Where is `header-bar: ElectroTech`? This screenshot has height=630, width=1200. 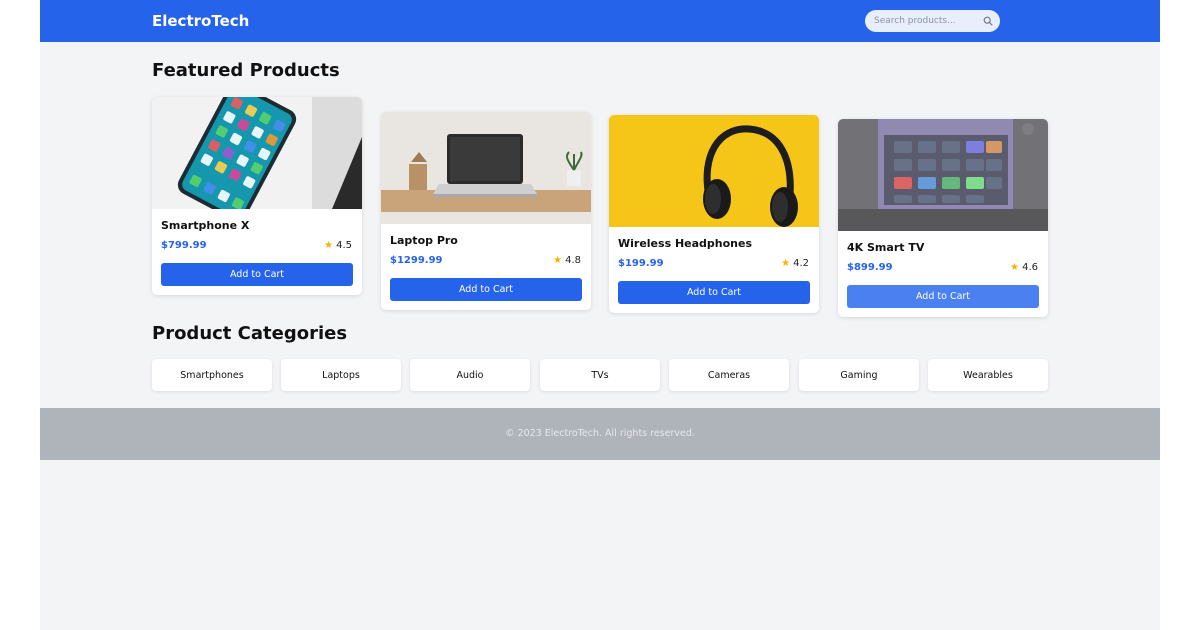 header-bar: ElectroTech is located at coordinates (600, 21).